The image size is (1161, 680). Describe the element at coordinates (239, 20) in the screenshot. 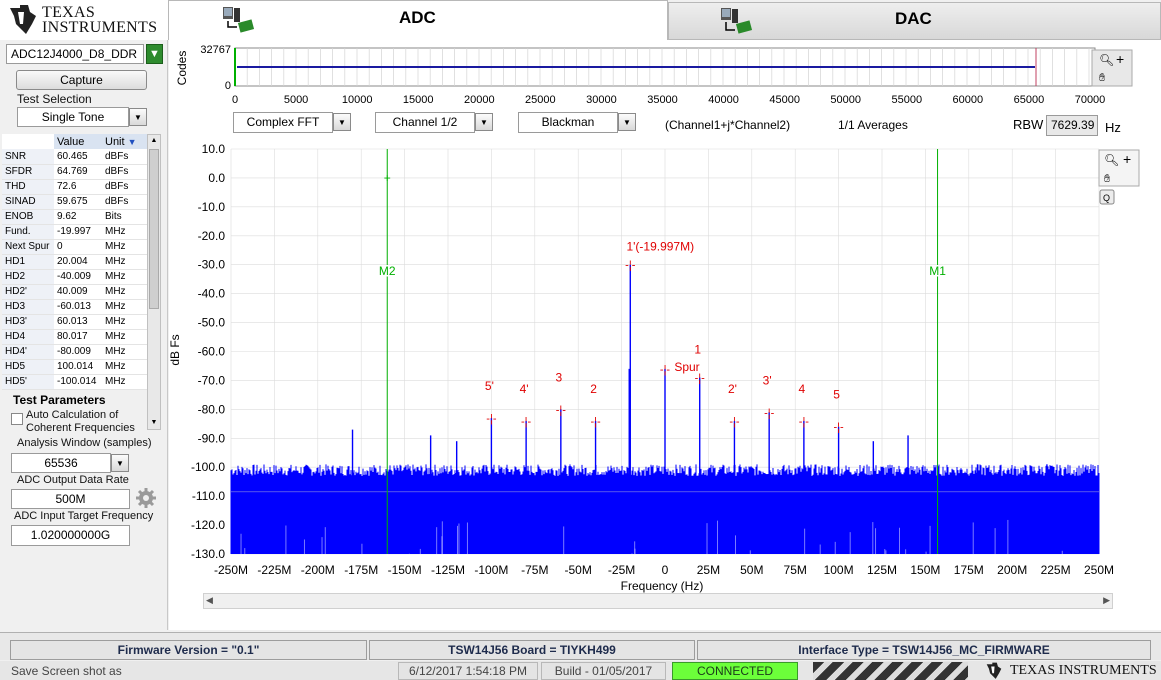

I see `pc-to-board-icon` at that location.